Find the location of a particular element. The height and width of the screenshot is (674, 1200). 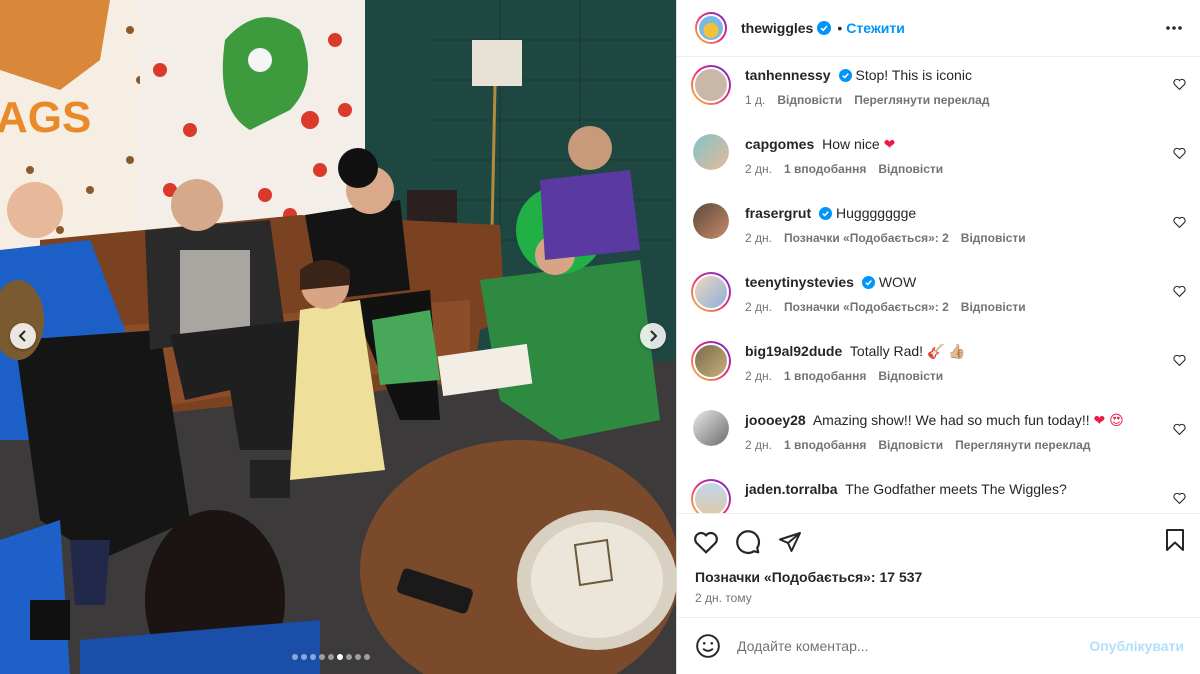

emoji-picker-button is located at coordinates (708, 646).